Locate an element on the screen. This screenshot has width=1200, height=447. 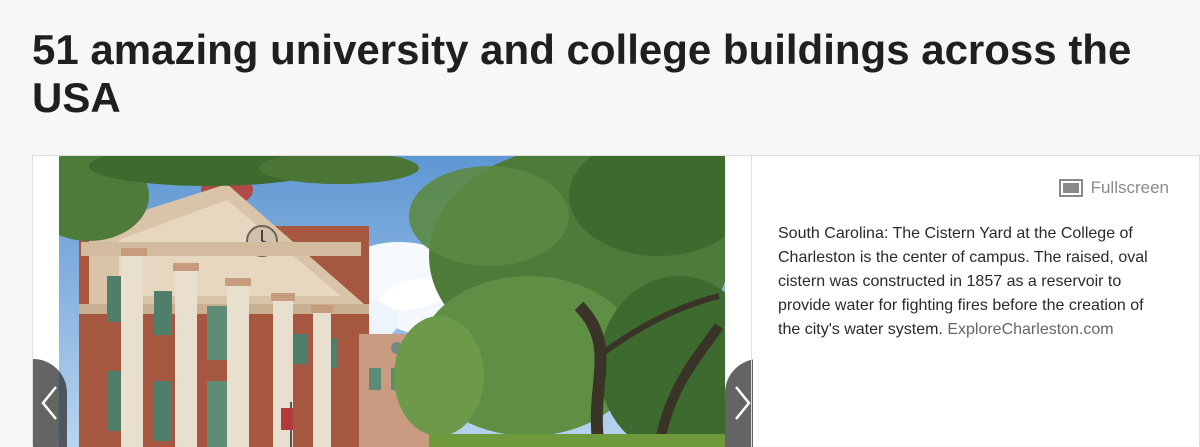
next-slide-button is located at coordinates (739, 403).